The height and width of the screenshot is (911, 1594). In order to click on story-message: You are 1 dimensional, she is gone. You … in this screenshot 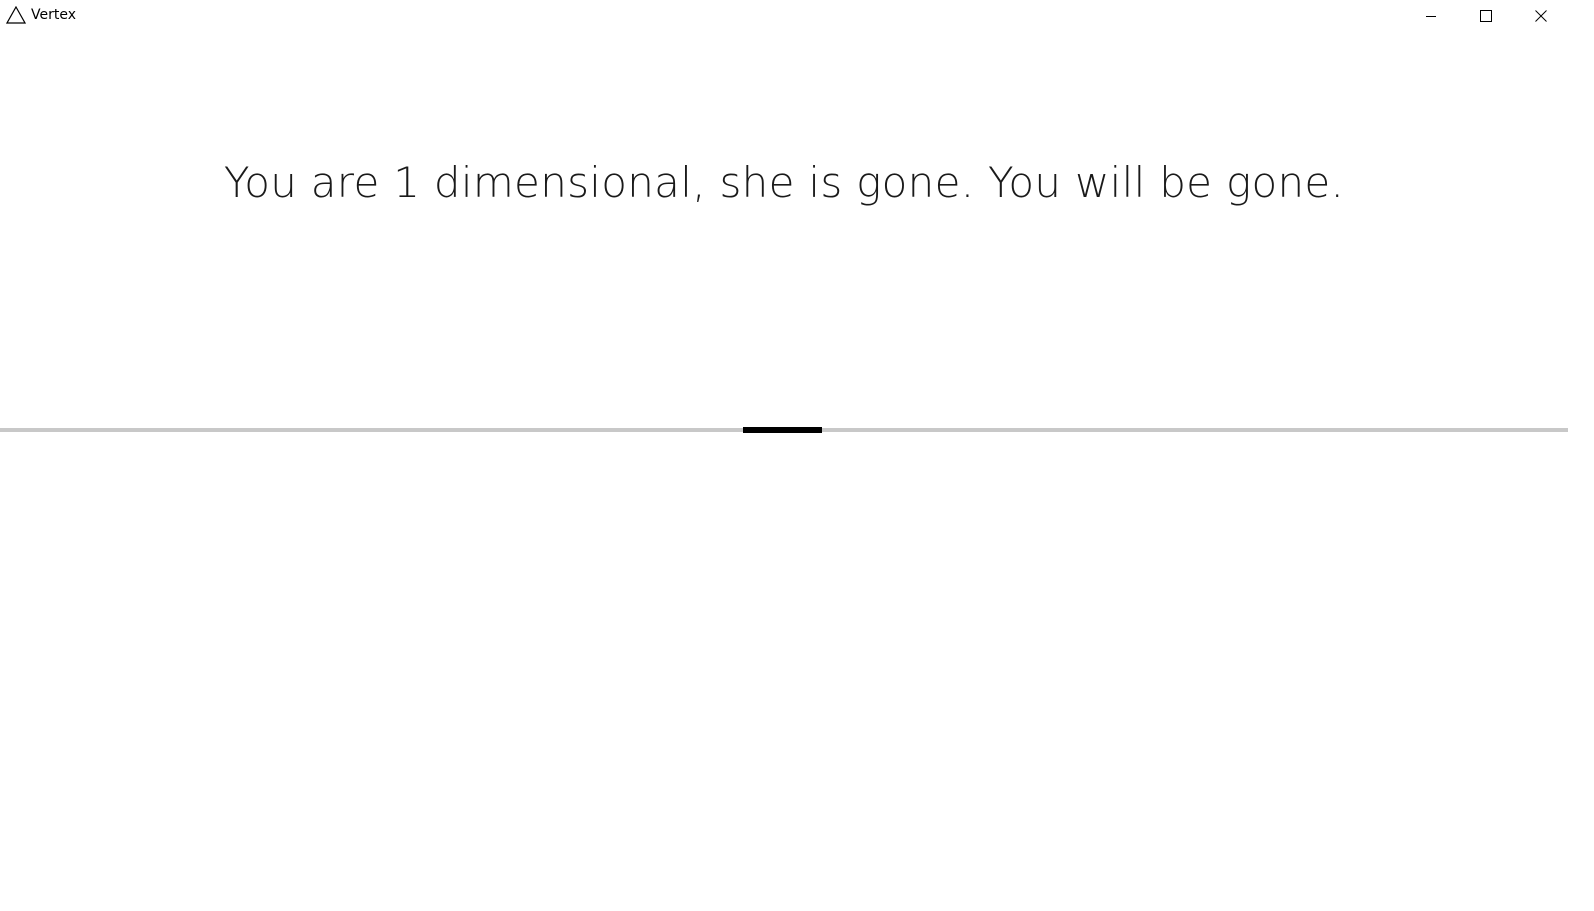, I will do `click(784, 182)`.